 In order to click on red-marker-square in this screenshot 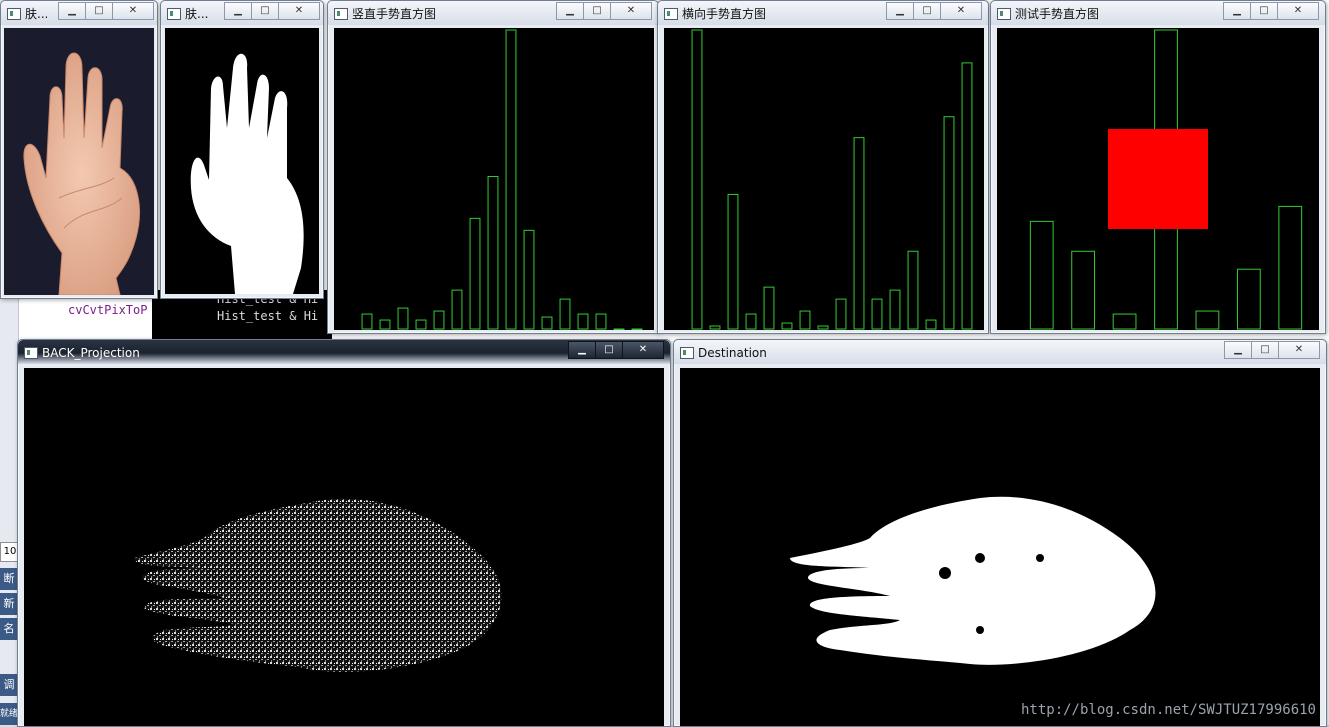, I will do `click(1158, 179)`.